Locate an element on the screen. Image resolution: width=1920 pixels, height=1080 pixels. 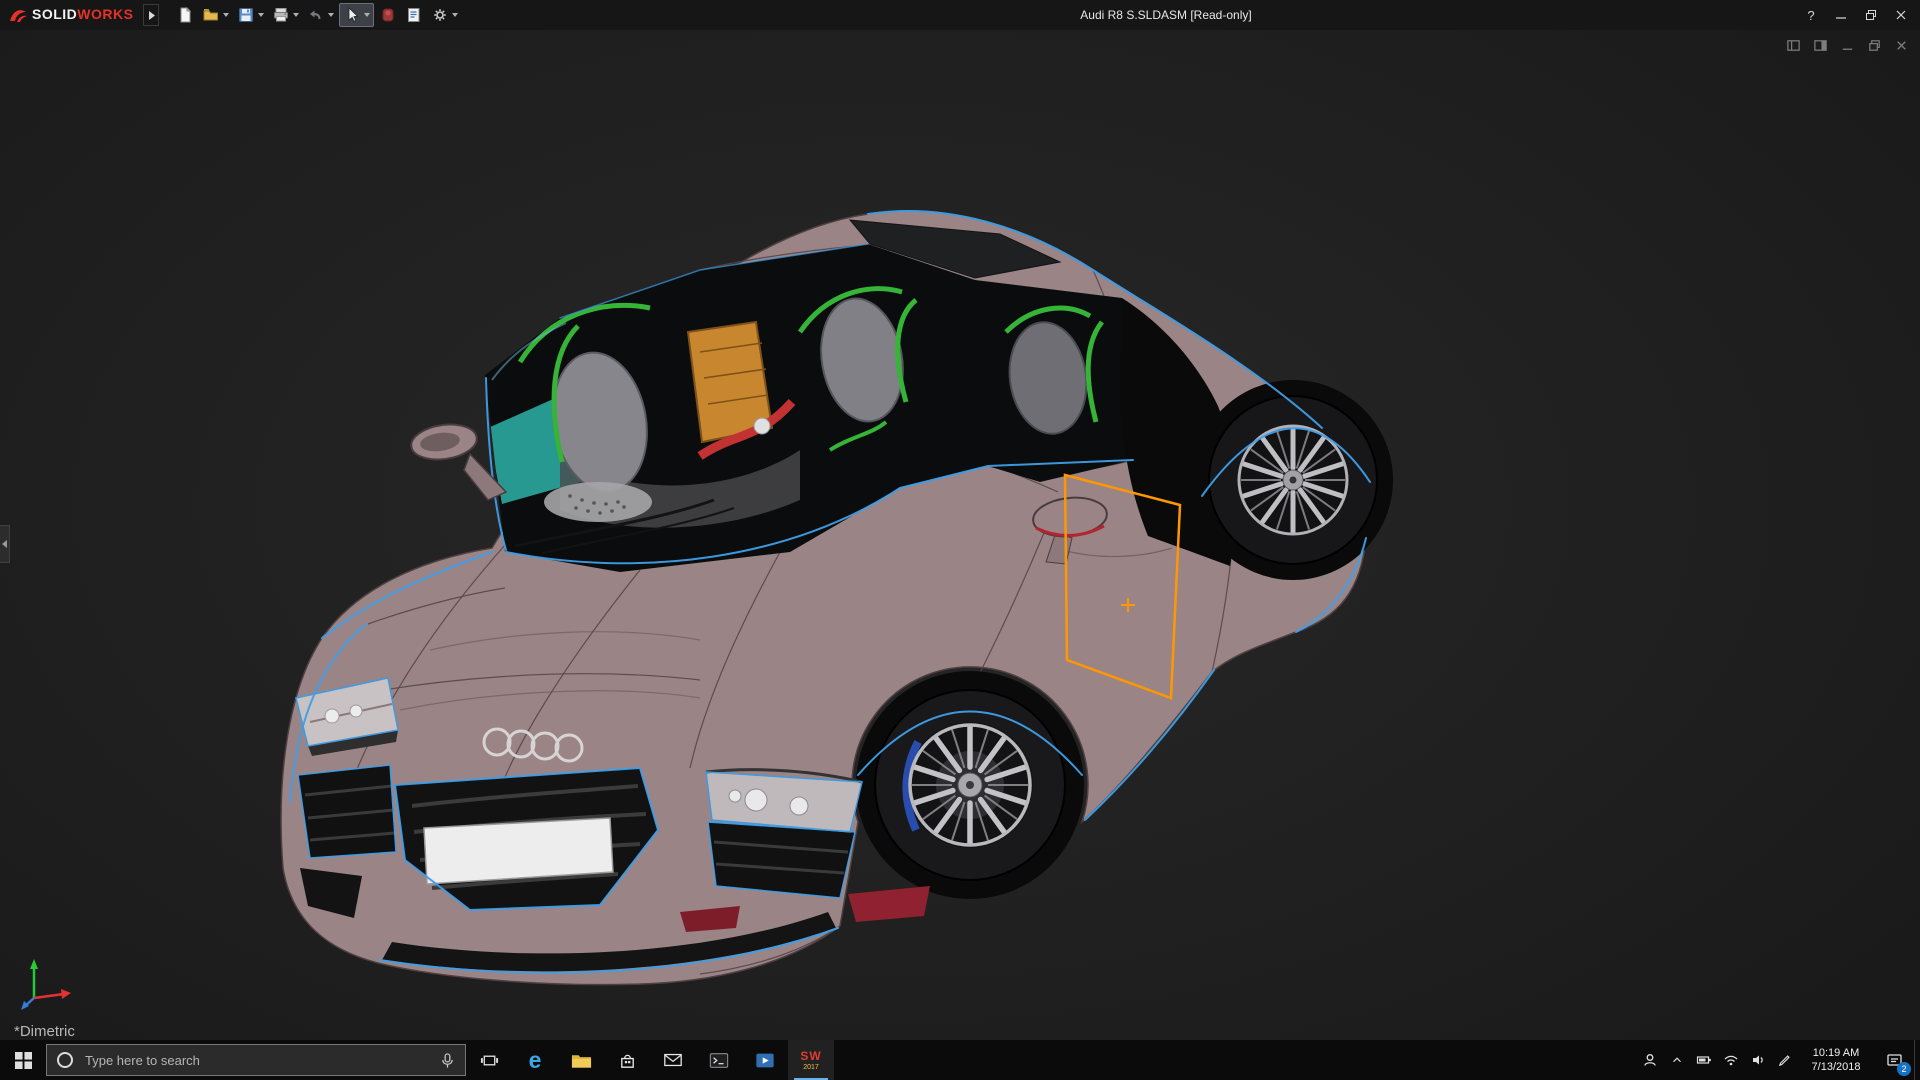
taskbar-app-media is located at coordinates (765, 1060).